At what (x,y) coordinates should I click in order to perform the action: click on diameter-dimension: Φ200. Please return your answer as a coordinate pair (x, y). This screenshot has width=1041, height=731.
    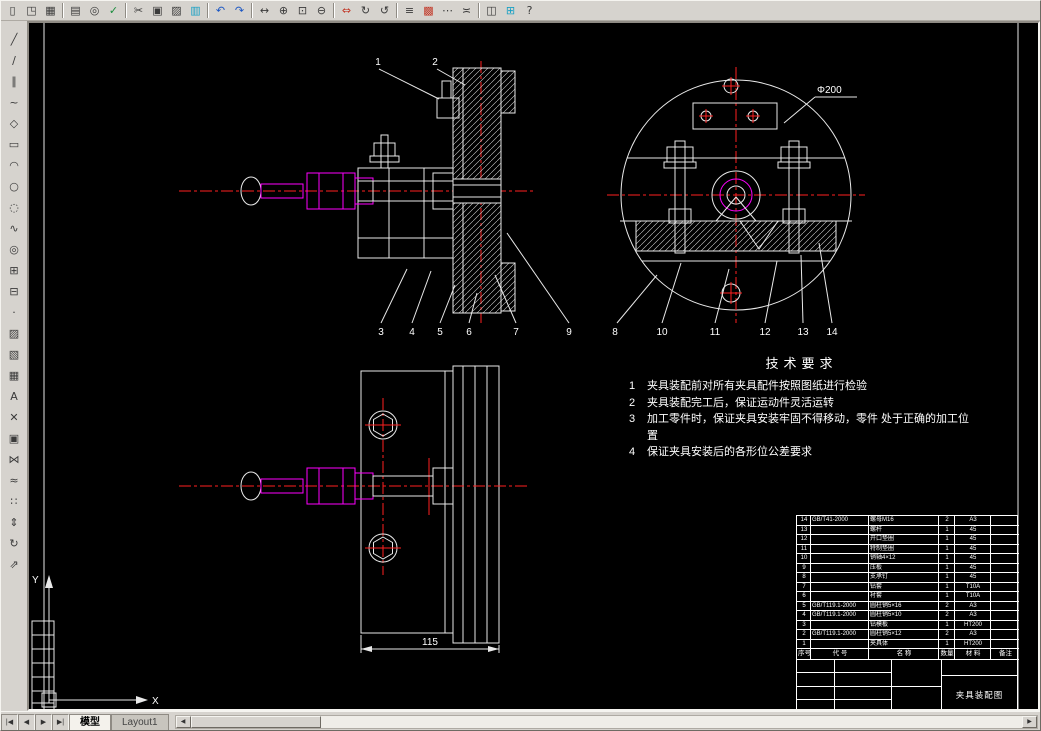
    Looking at the image, I should click on (829, 90).